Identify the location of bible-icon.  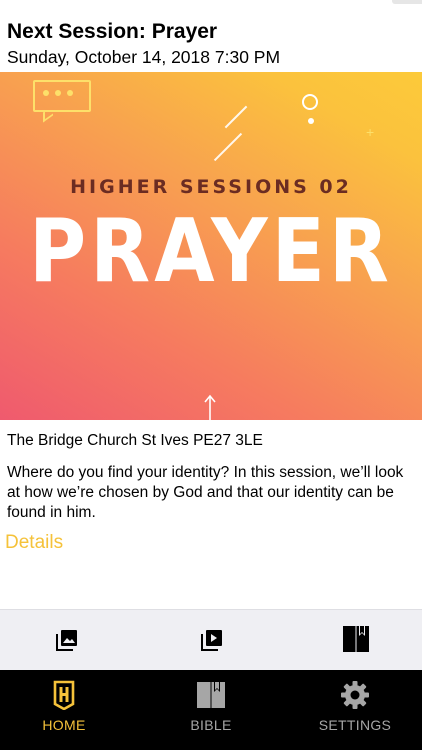
(211, 695).